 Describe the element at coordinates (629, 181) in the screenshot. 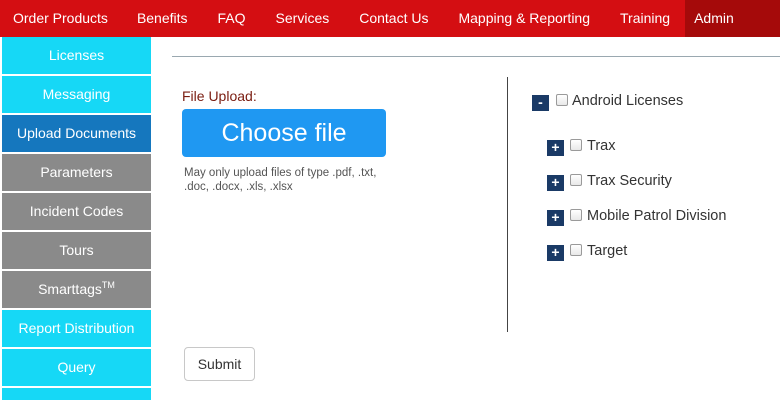

I see `tree-label-trax-security: Trax Security` at that location.